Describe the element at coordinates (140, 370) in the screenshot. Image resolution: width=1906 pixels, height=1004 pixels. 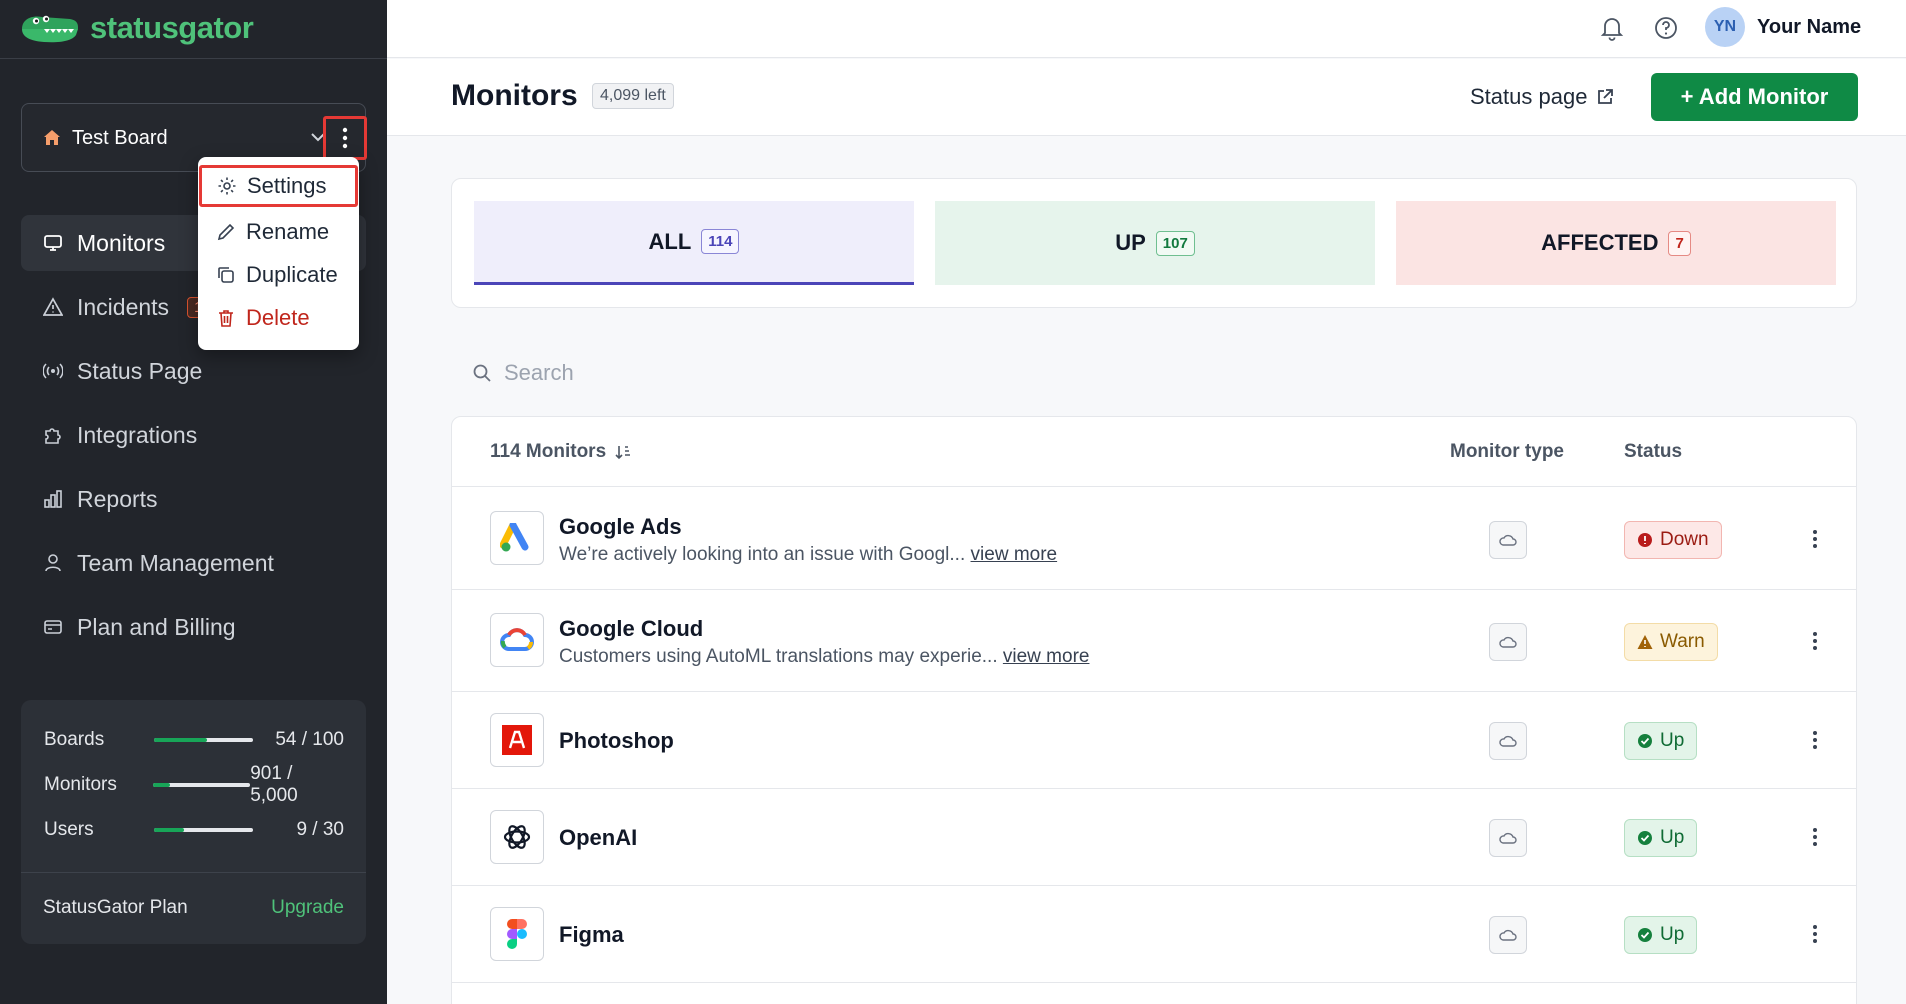
I see `sidebar-item-label: Status Page` at that location.